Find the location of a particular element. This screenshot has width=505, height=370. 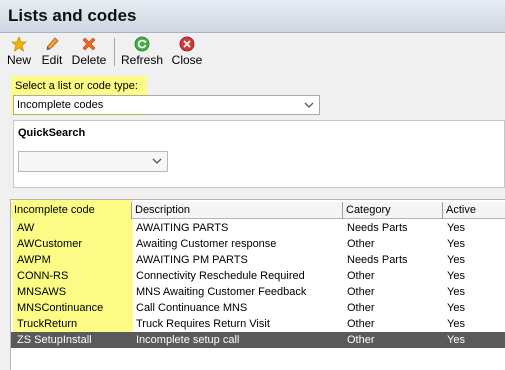

cell-description: Truck Requires Return Visit is located at coordinates (203, 324).